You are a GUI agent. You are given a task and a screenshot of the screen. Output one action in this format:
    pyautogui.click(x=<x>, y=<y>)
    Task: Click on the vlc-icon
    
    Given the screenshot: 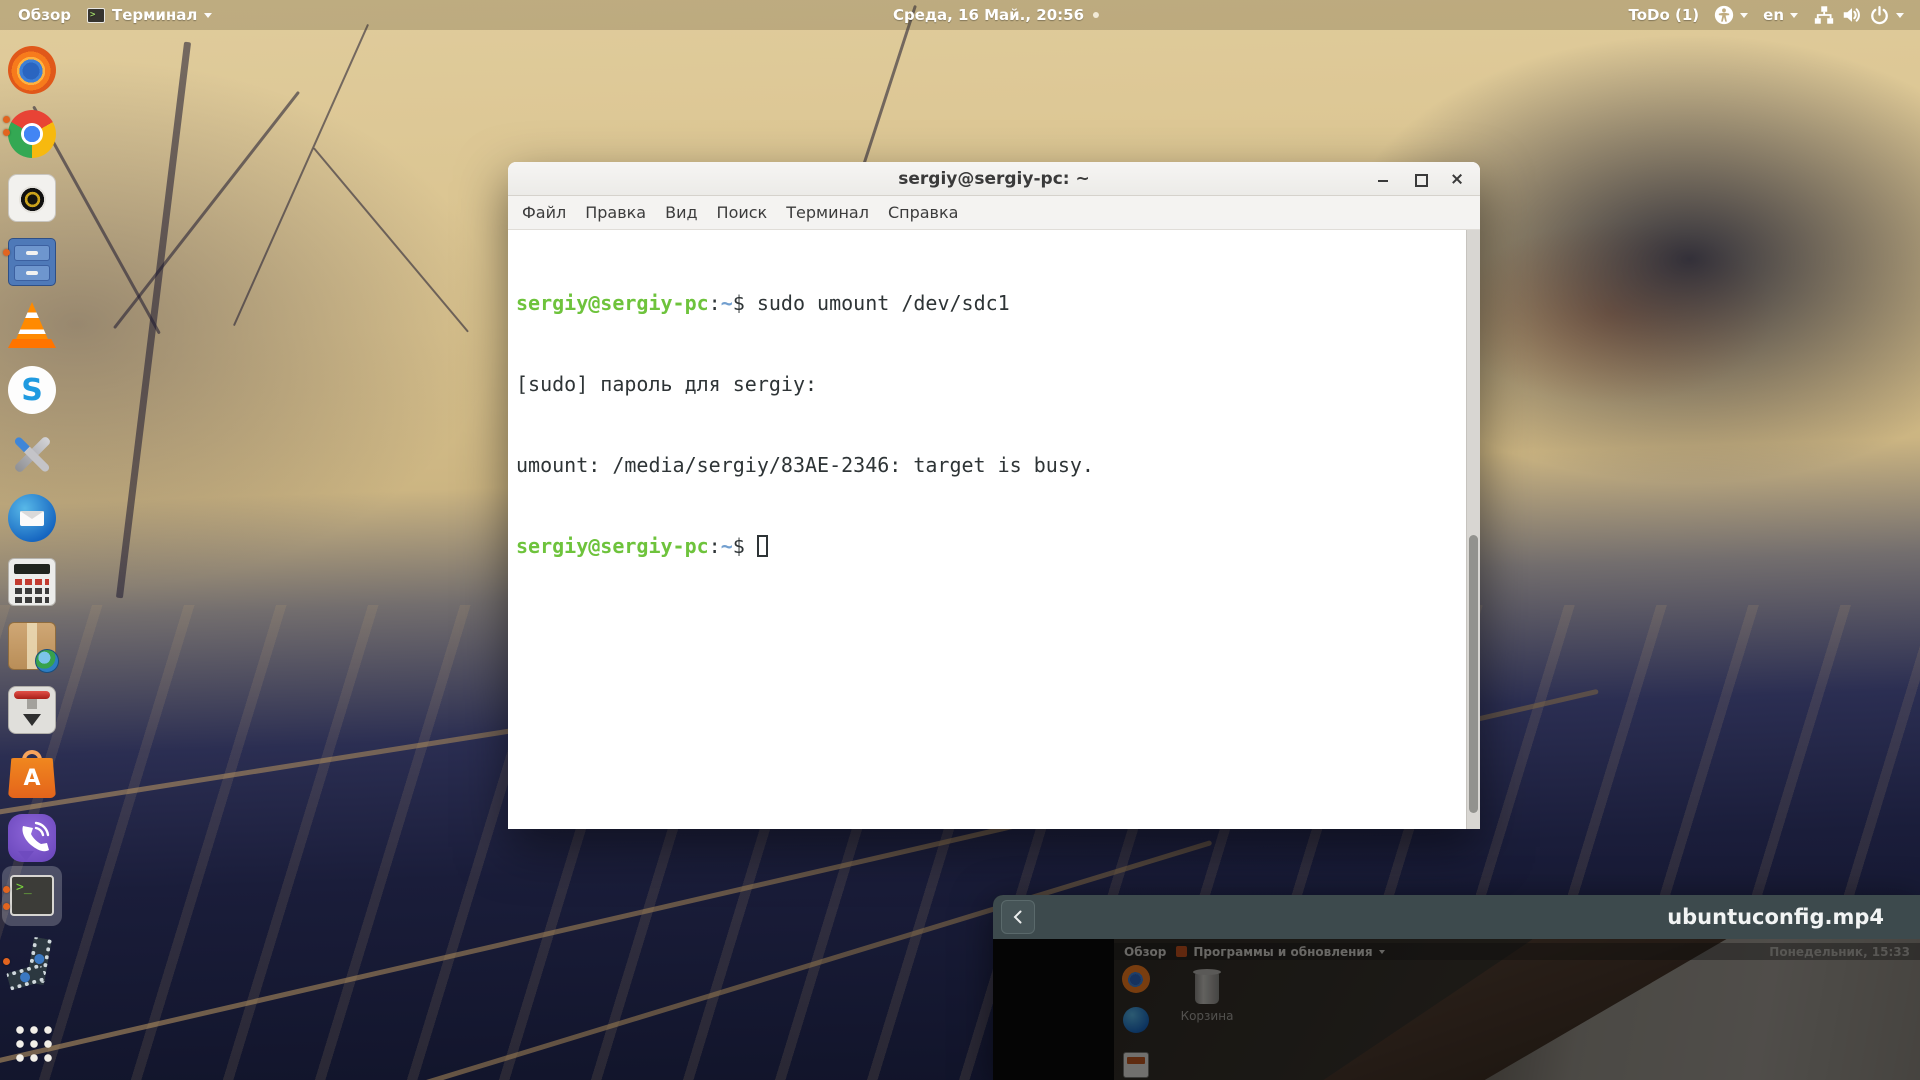 What is the action you would take?
    pyautogui.click(x=32, y=326)
    